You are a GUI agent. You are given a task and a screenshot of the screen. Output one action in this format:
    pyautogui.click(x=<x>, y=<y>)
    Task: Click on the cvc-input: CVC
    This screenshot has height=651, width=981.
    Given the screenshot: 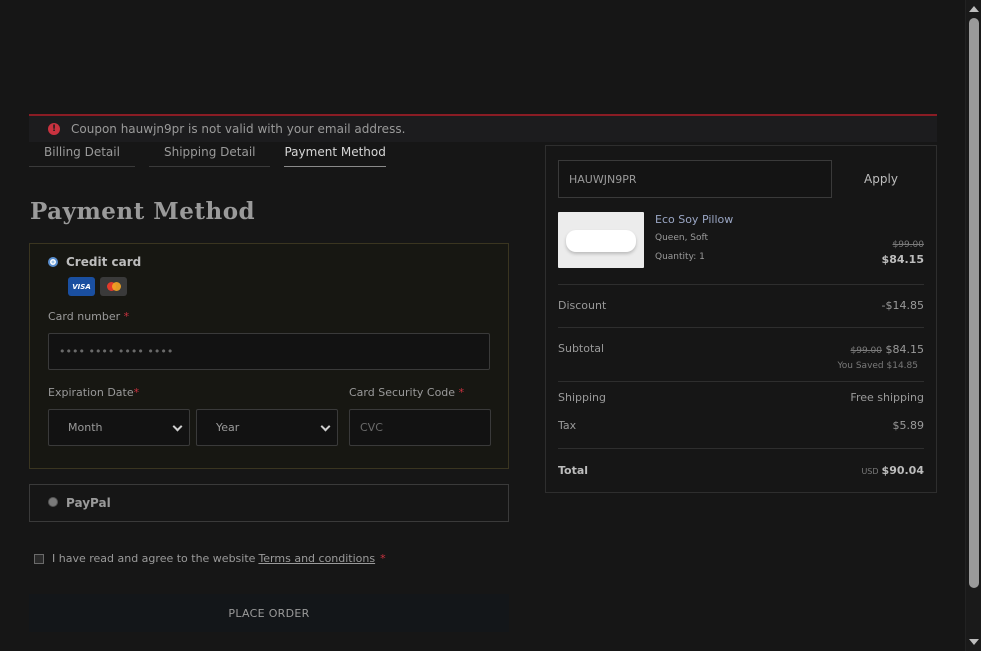 What is the action you would take?
    pyautogui.click(x=420, y=427)
    